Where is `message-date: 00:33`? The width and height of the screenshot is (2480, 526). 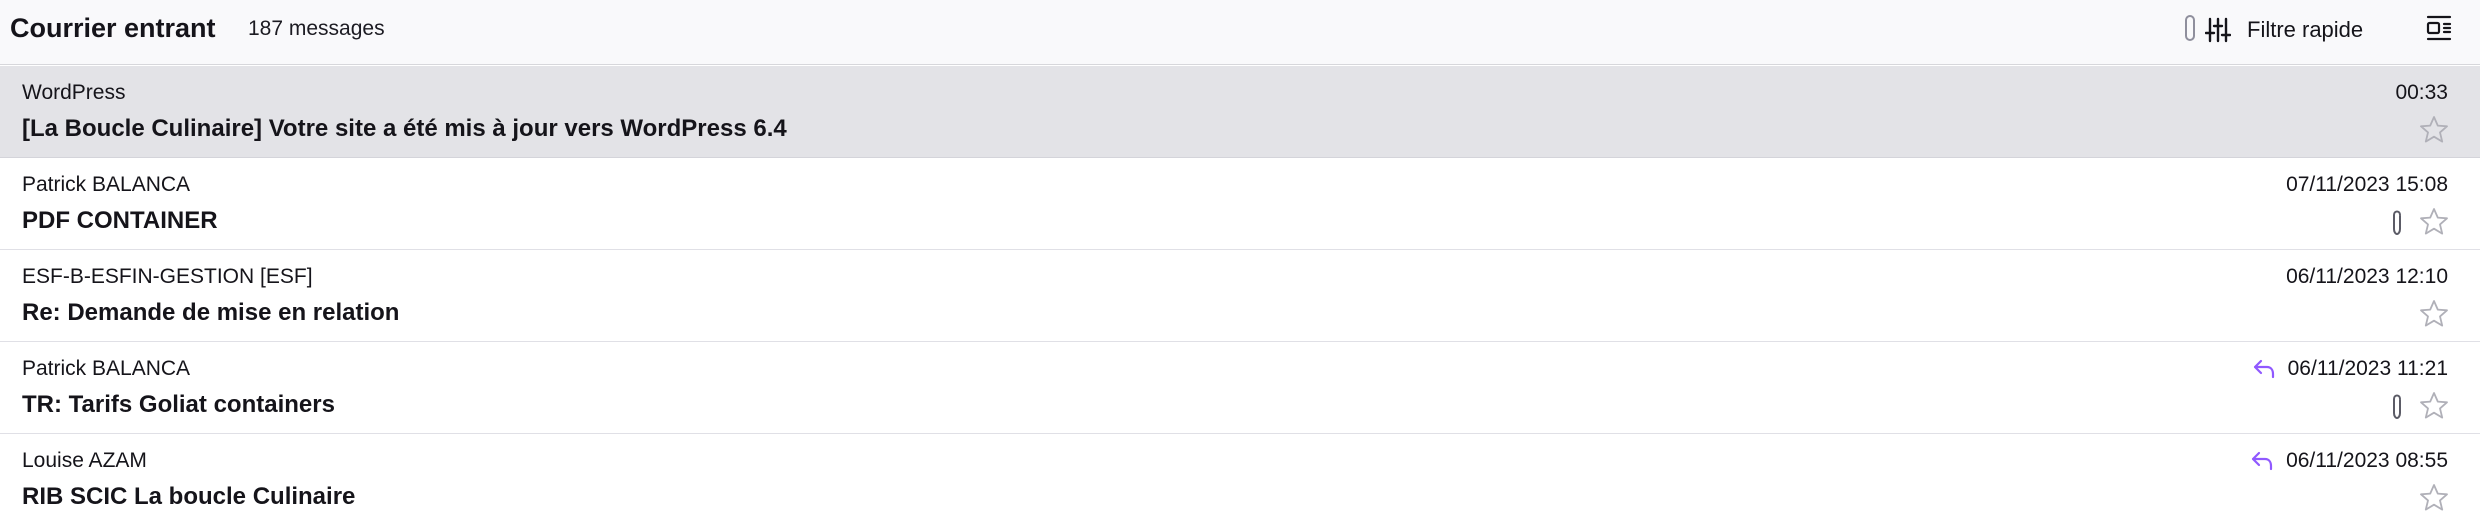 message-date: 00:33 is located at coordinates (2421, 92).